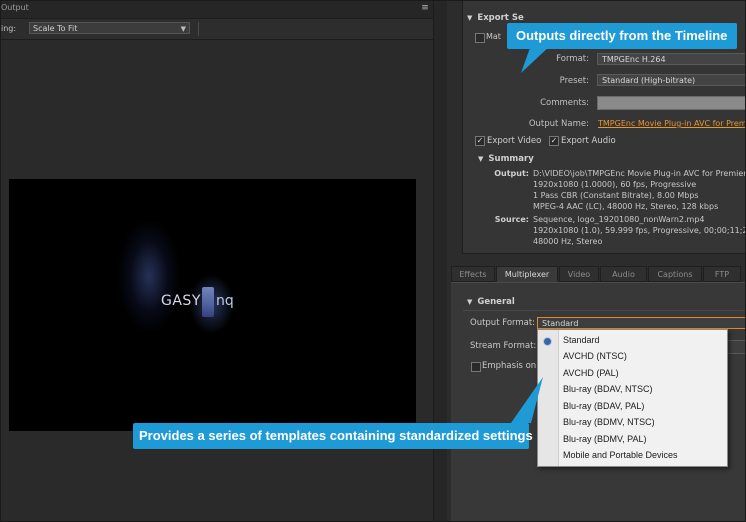 This screenshot has height=522, width=746. Describe the element at coordinates (511, 219) in the screenshot. I see `summary-source-key: Source:` at that location.